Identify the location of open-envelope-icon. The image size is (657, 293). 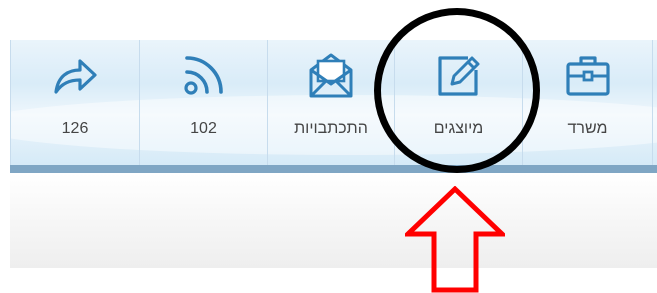
(331, 75).